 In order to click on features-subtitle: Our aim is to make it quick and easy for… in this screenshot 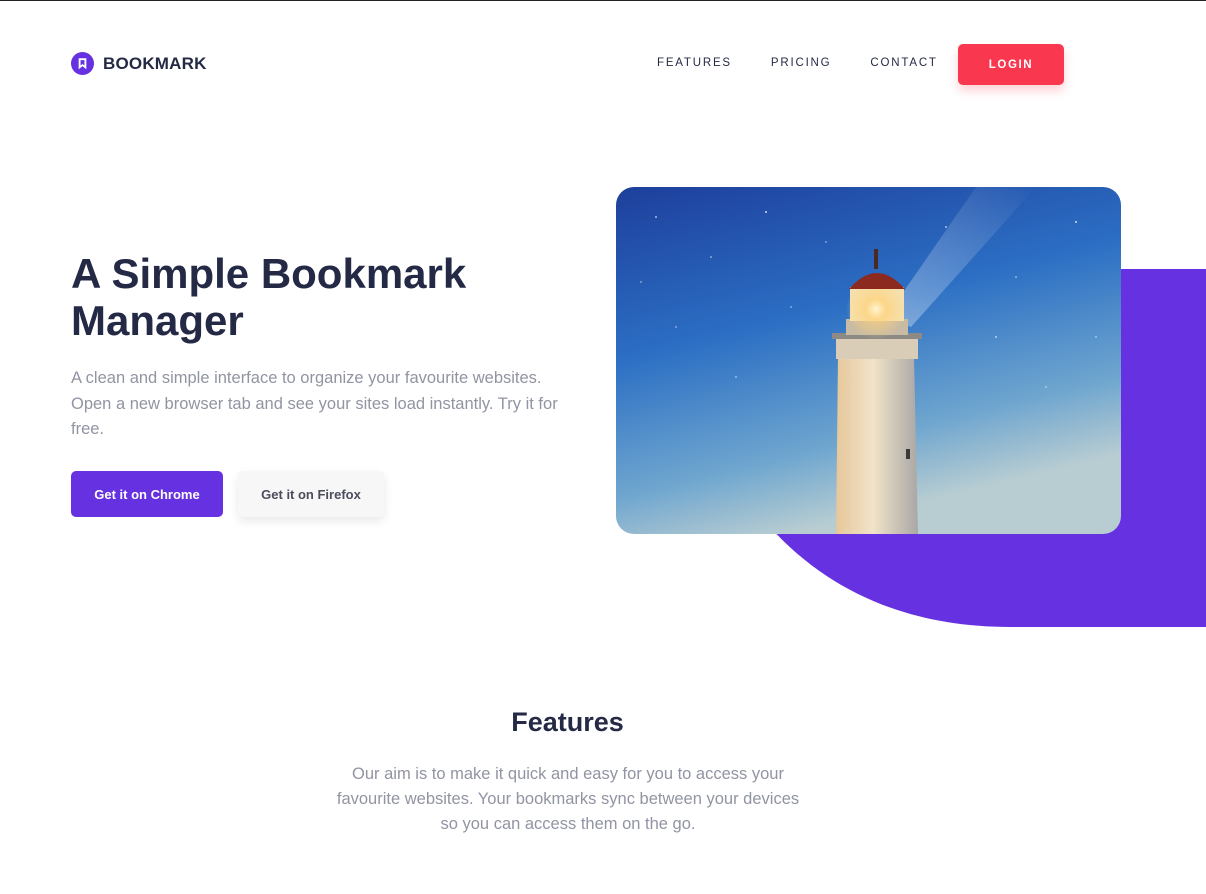, I will do `click(568, 799)`.